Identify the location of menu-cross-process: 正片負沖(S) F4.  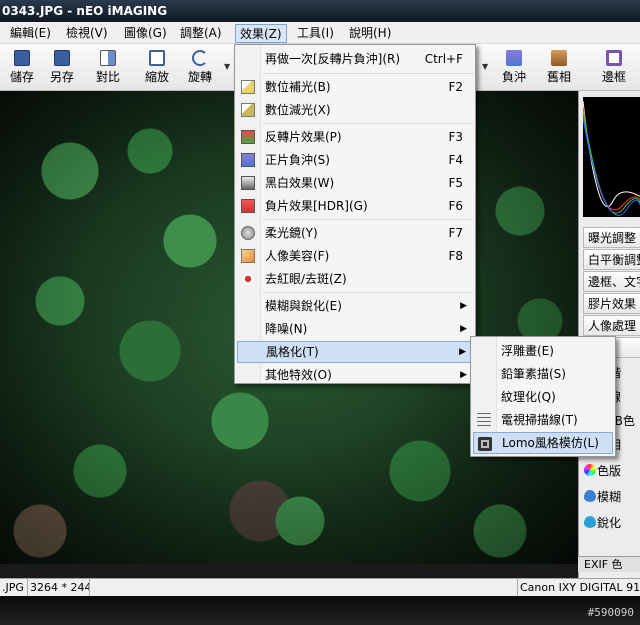
(355, 160).